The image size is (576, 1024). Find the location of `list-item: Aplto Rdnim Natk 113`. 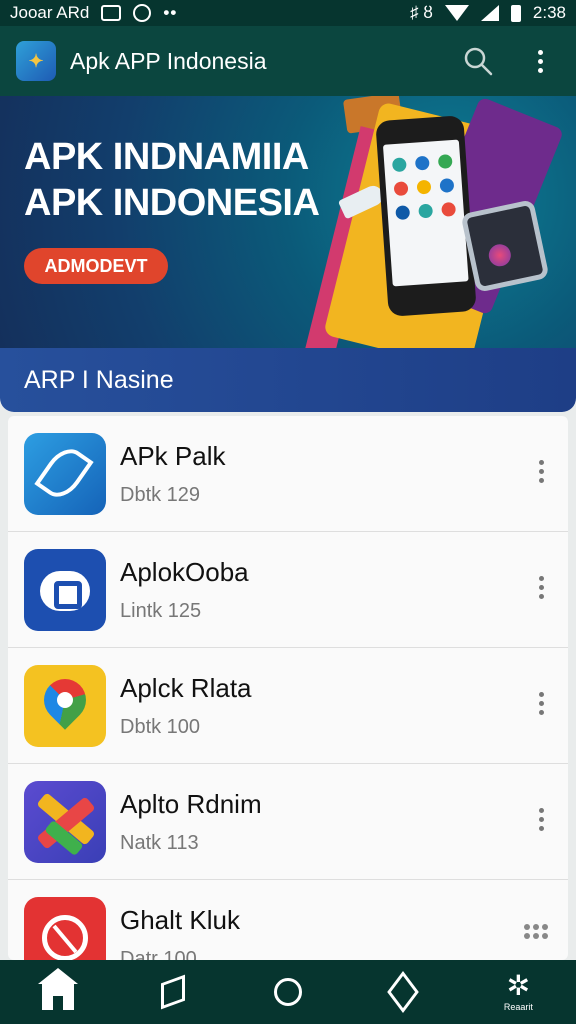

list-item: Aplto Rdnim Natk 113 is located at coordinates (288, 822).